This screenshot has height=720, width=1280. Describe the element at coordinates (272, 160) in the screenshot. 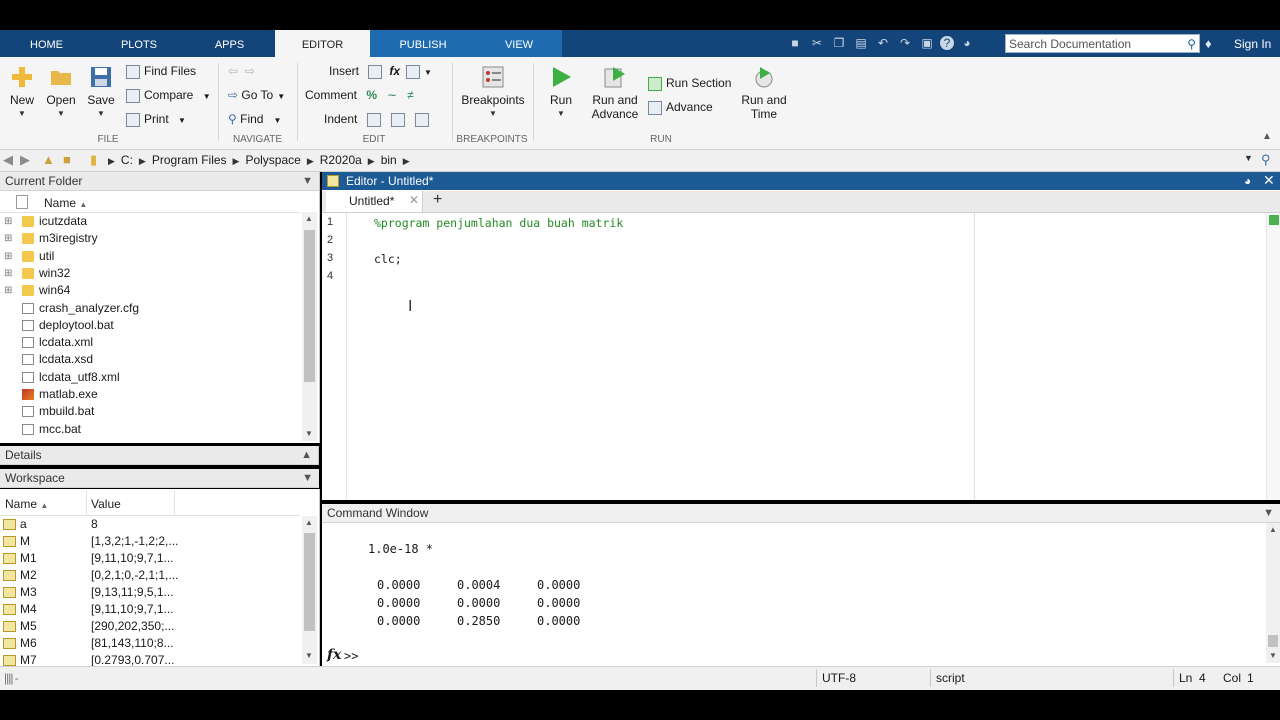

I see `breadcrumb-item: Polyspace` at that location.